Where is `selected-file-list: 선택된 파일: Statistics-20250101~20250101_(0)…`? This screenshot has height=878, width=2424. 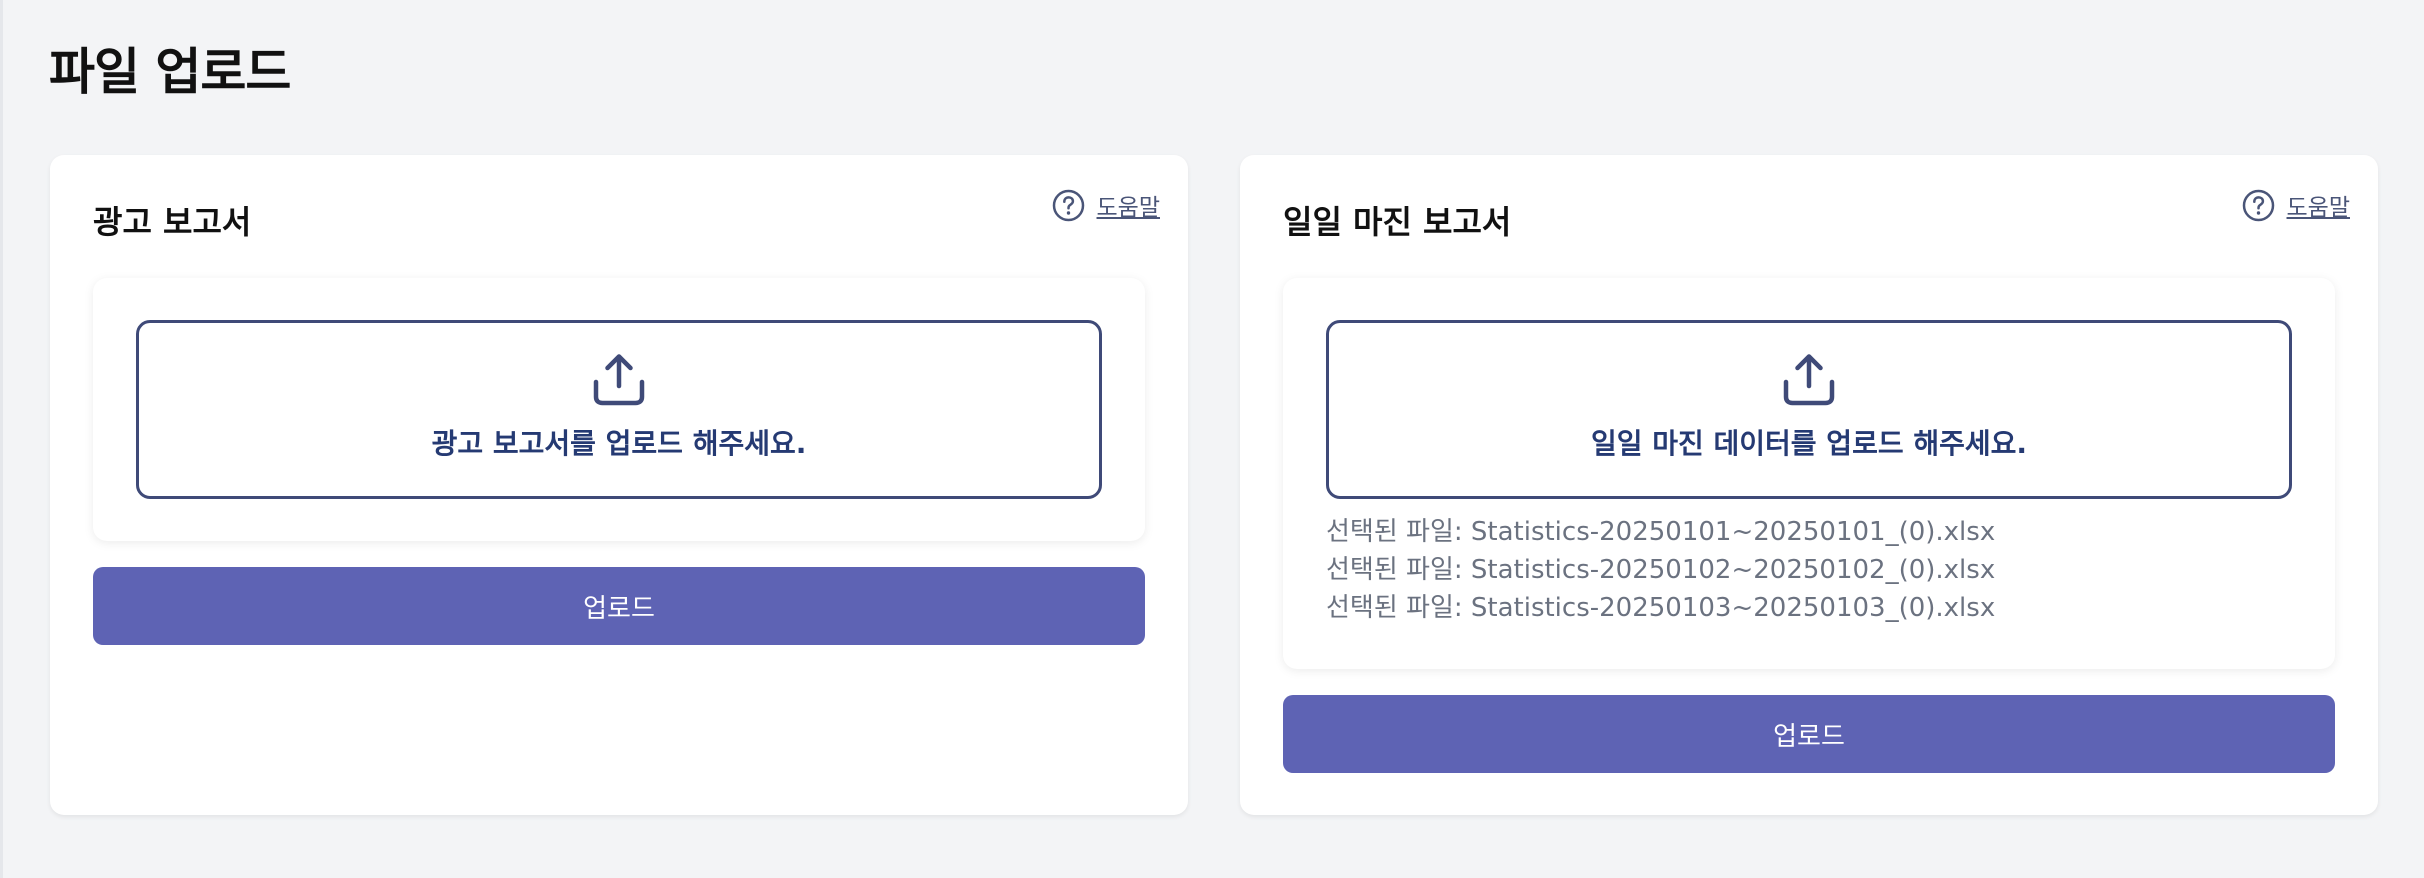
selected-file-list: 선택된 파일: Statistics-20250101~20250101_(0)… is located at coordinates (1809, 570).